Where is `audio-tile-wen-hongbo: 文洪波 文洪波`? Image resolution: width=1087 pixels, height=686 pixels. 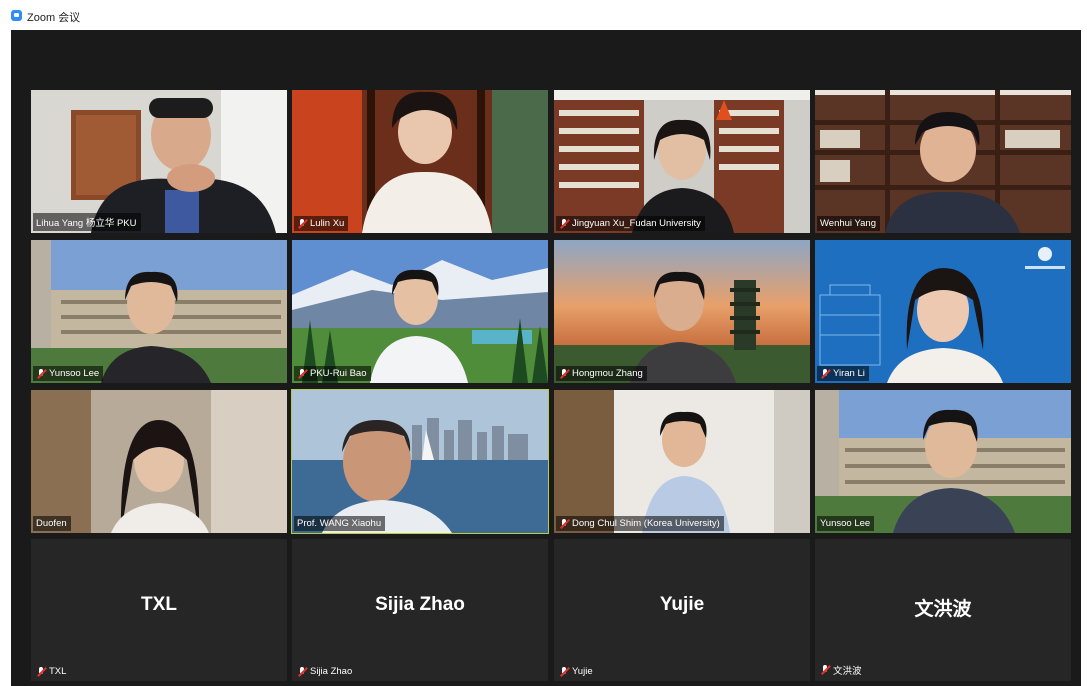 audio-tile-wen-hongbo: 文洪波 文洪波 is located at coordinates (943, 610).